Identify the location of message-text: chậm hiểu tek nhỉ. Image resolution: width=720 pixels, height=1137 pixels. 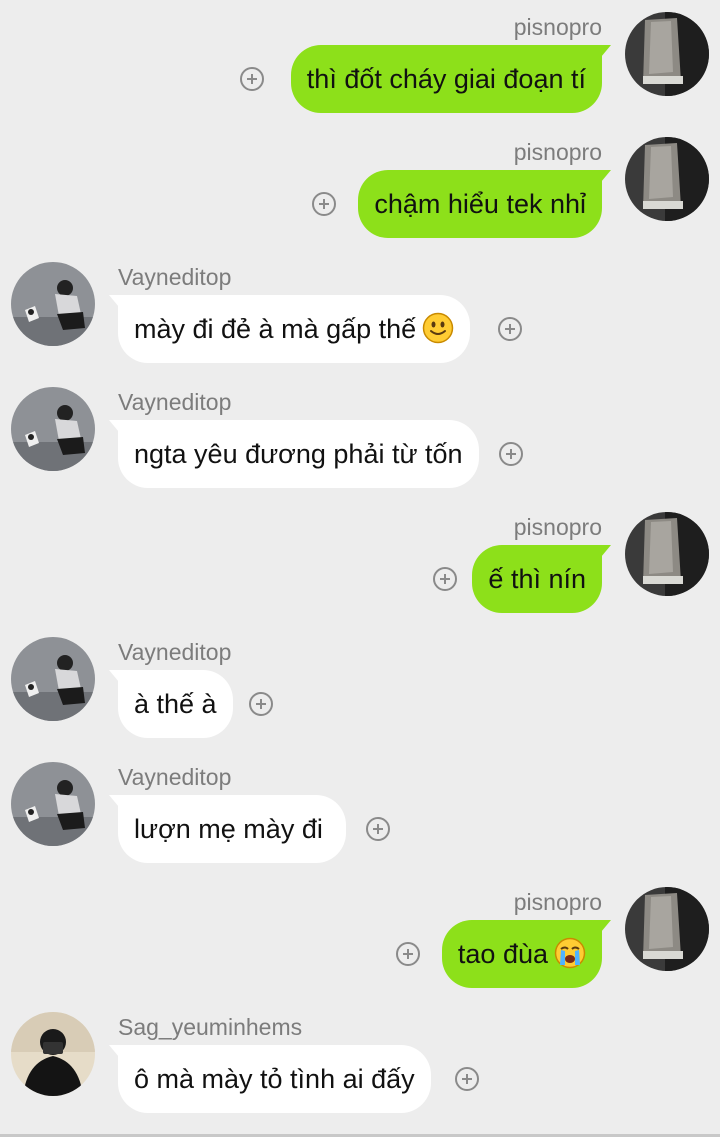
(480, 204).